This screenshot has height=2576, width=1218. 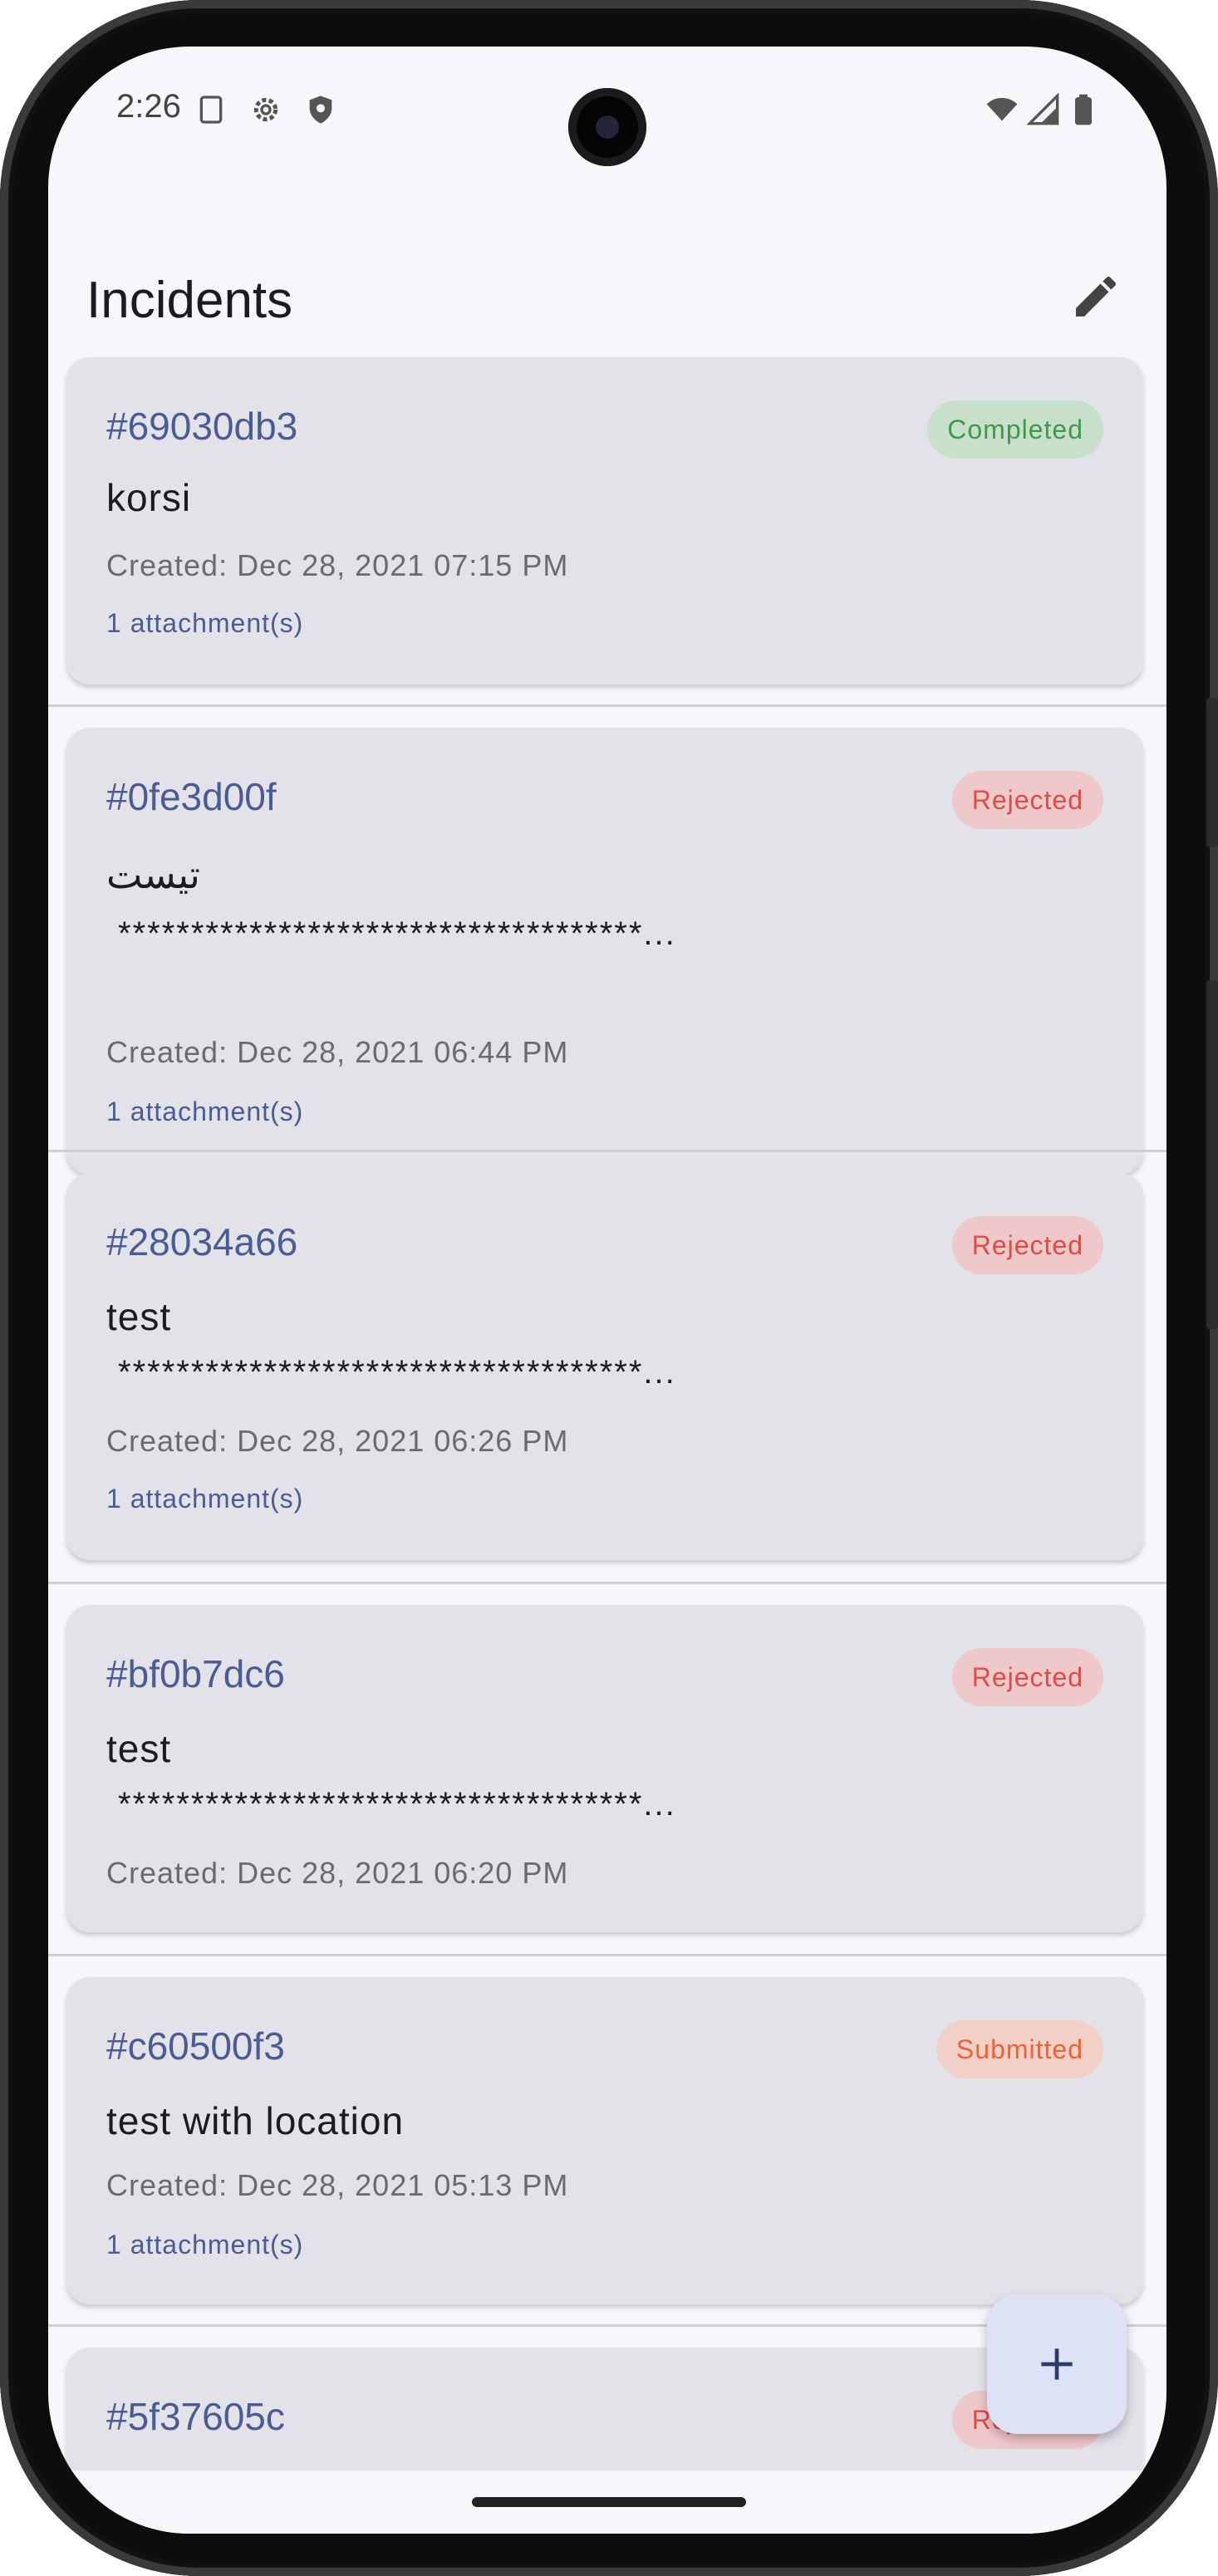 I want to click on incident-created: Created: Dec 28, 2021 05:13 PM, so click(x=337, y=2185).